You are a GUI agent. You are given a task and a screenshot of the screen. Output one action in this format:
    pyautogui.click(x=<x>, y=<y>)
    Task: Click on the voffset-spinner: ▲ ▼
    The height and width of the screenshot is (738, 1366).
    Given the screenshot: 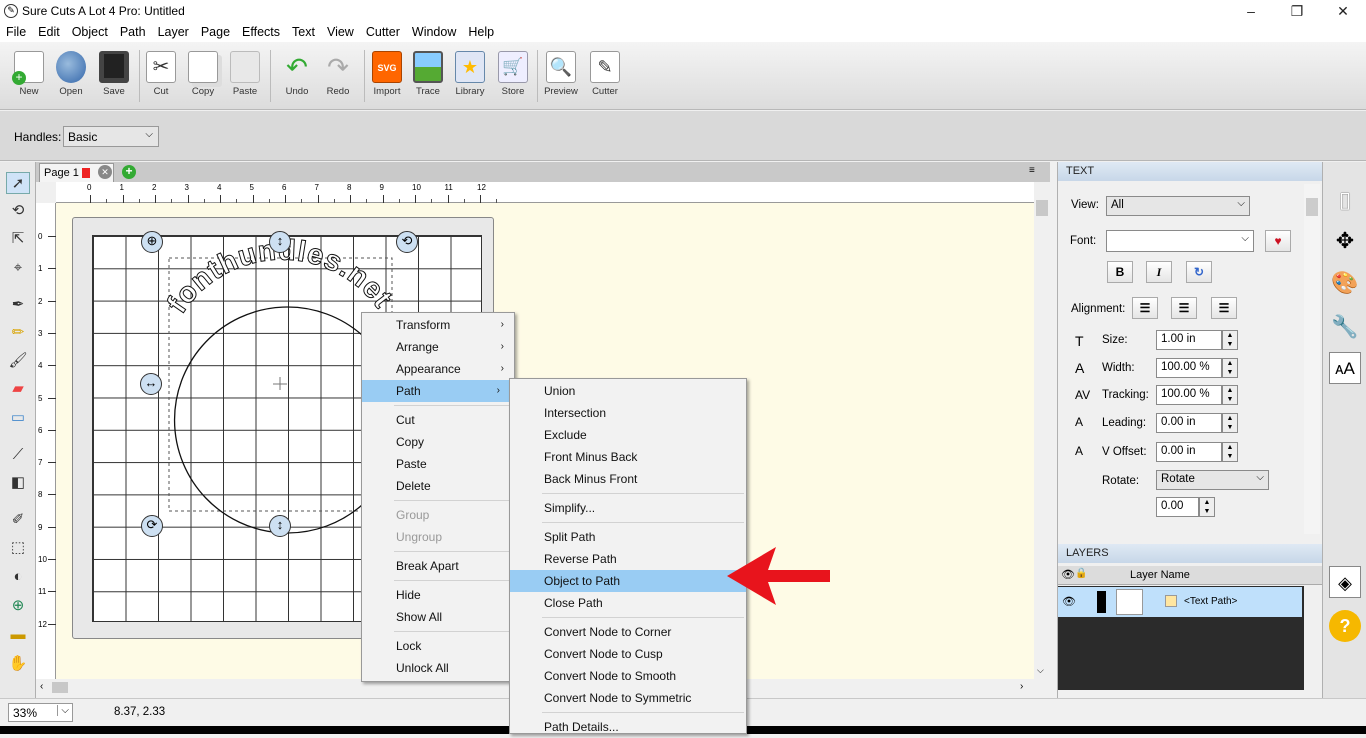 What is the action you would take?
    pyautogui.click(x=1230, y=452)
    